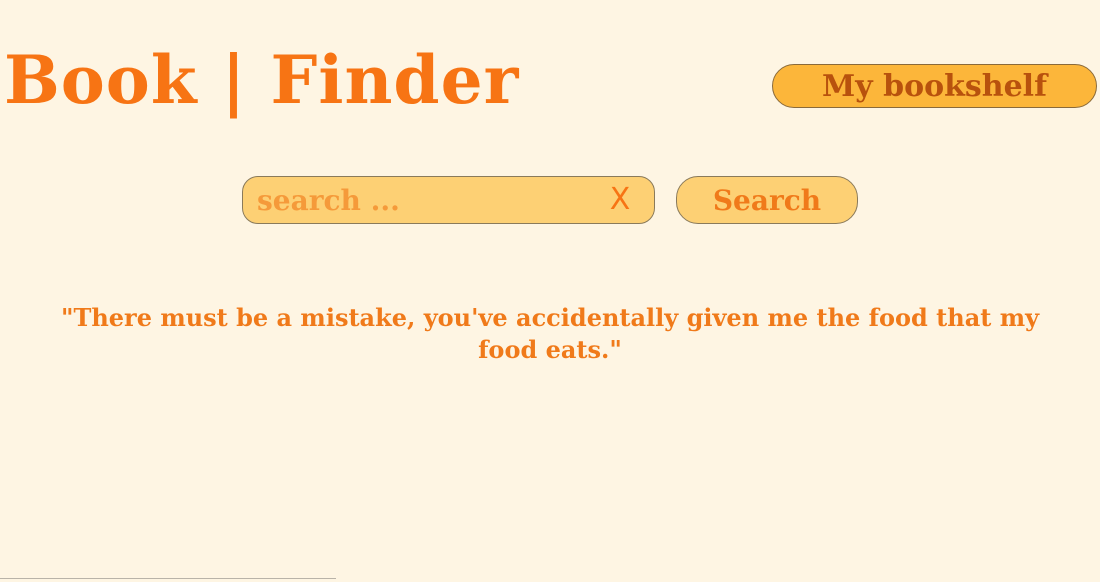 Image resolution: width=1100 pixels, height=582 pixels. What do you see at coordinates (262, 80) in the screenshot?
I see `app-title: Book | Finder` at bounding box center [262, 80].